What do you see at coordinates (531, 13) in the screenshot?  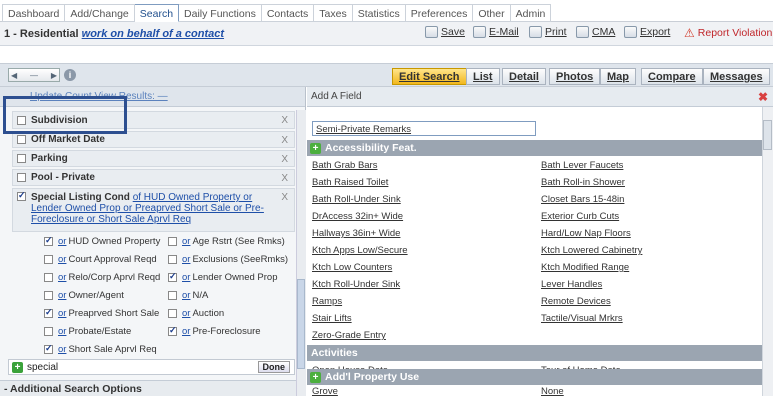 I see `tab-admin: Admin` at bounding box center [531, 13].